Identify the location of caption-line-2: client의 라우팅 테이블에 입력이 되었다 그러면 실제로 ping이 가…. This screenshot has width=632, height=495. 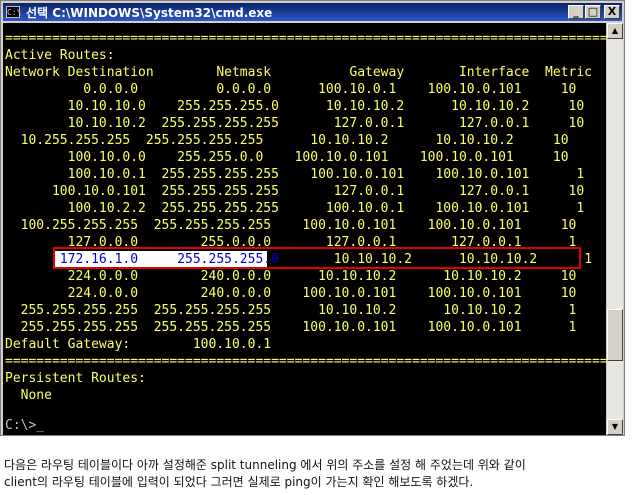
(239, 482).